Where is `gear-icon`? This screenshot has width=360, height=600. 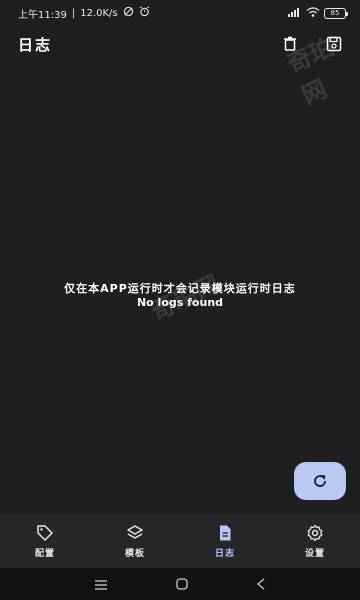 gear-icon is located at coordinates (315, 532).